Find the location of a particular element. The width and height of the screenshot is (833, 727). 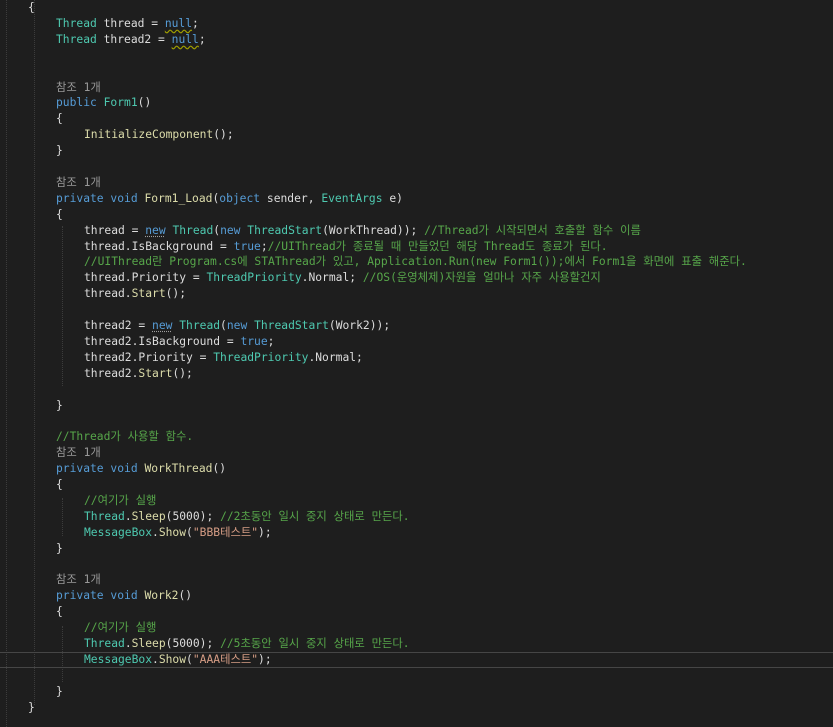

code-token: (); is located at coordinates (182, 373).